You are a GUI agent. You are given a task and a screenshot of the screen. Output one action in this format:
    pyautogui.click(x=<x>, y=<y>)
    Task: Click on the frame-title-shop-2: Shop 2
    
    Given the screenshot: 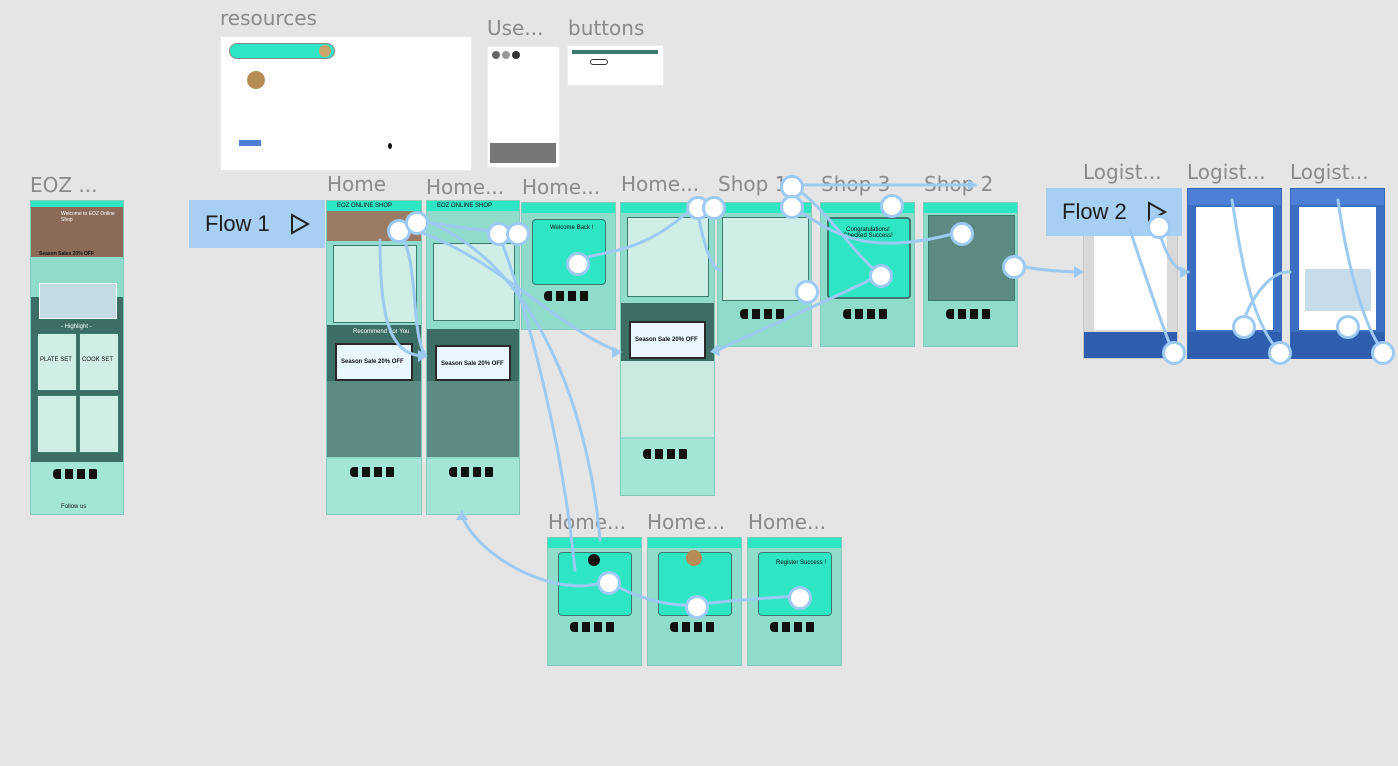 What is the action you would take?
    pyautogui.click(x=958, y=184)
    